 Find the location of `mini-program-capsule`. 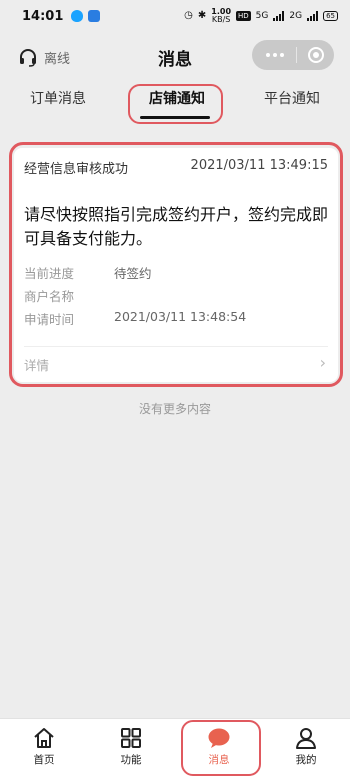

mini-program-capsule is located at coordinates (293, 55).